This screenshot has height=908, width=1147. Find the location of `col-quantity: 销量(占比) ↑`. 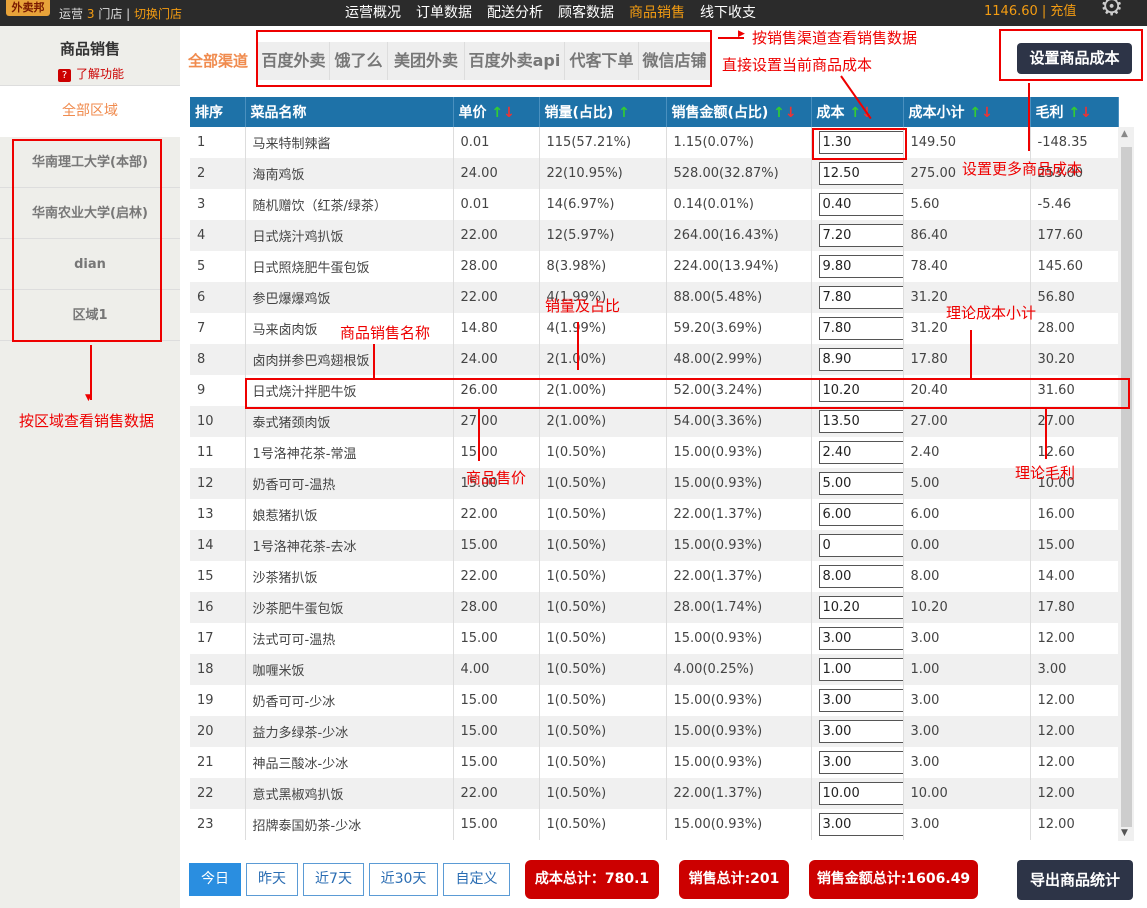

col-quantity: 销量(占比) ↑ is located at coordinates (603, 112).